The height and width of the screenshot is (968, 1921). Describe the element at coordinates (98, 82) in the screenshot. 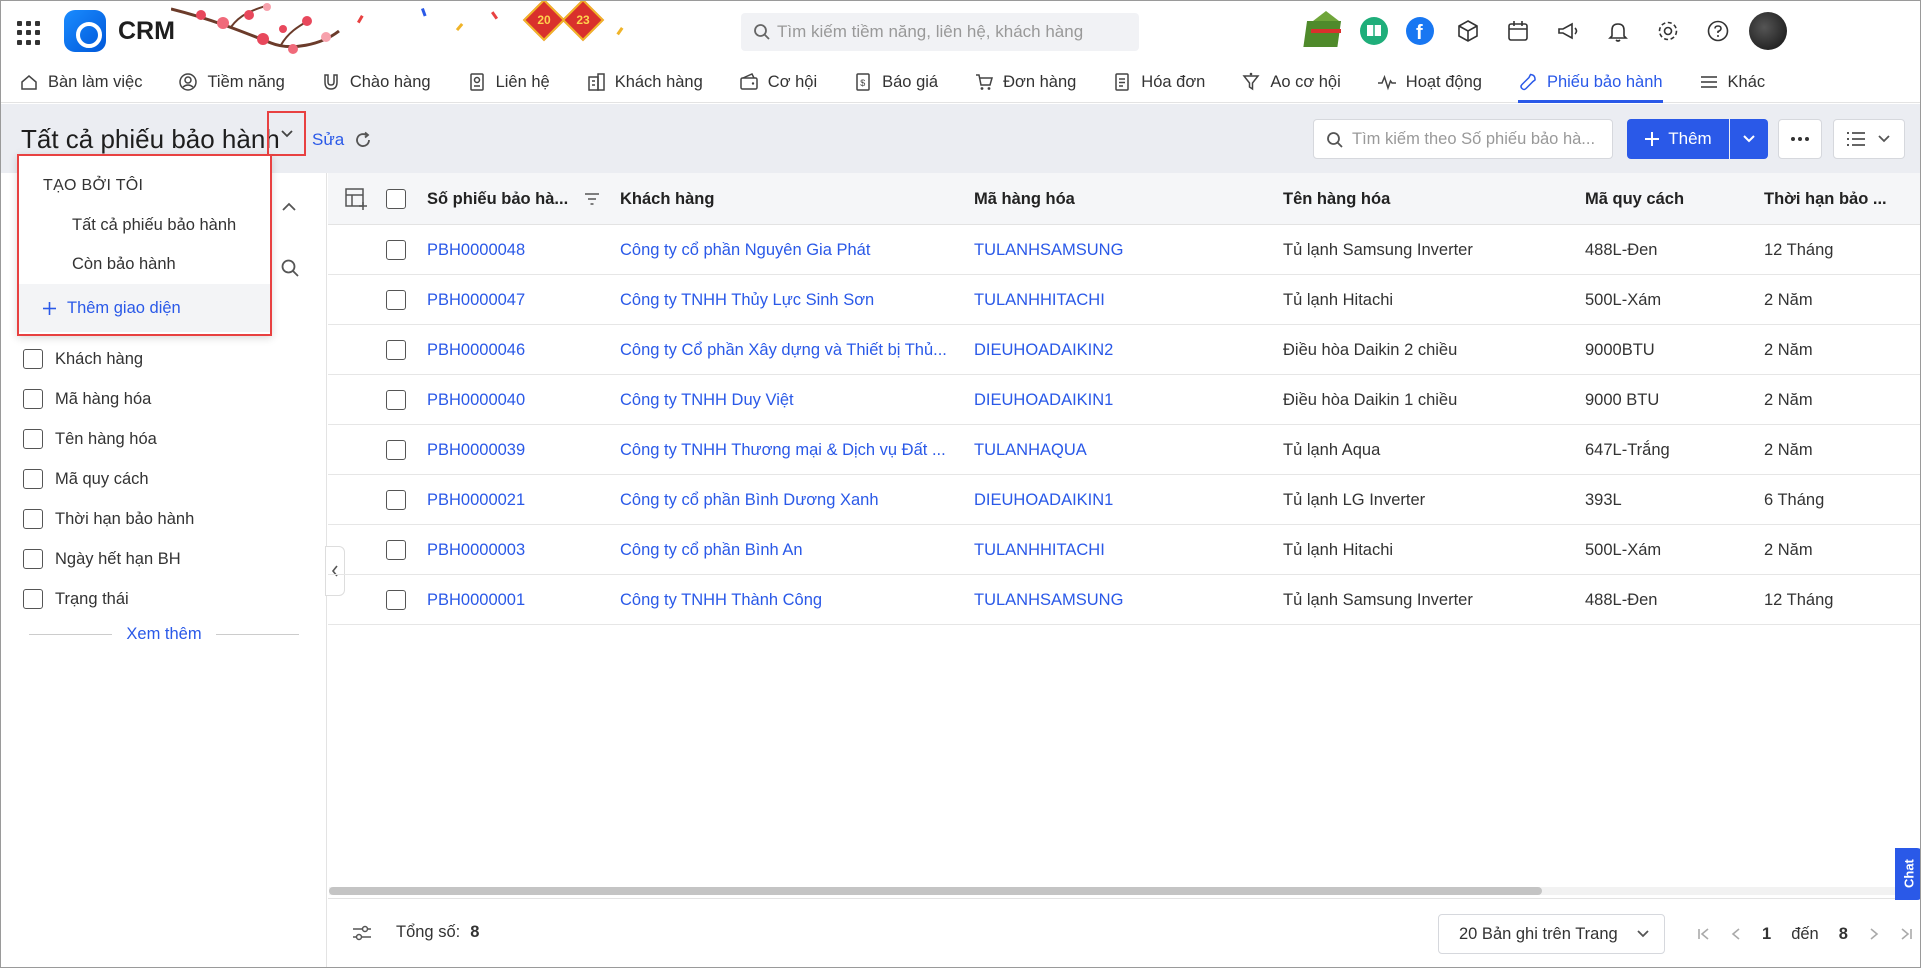

I see `nav-item-0: Bàn làm việc` at that location.